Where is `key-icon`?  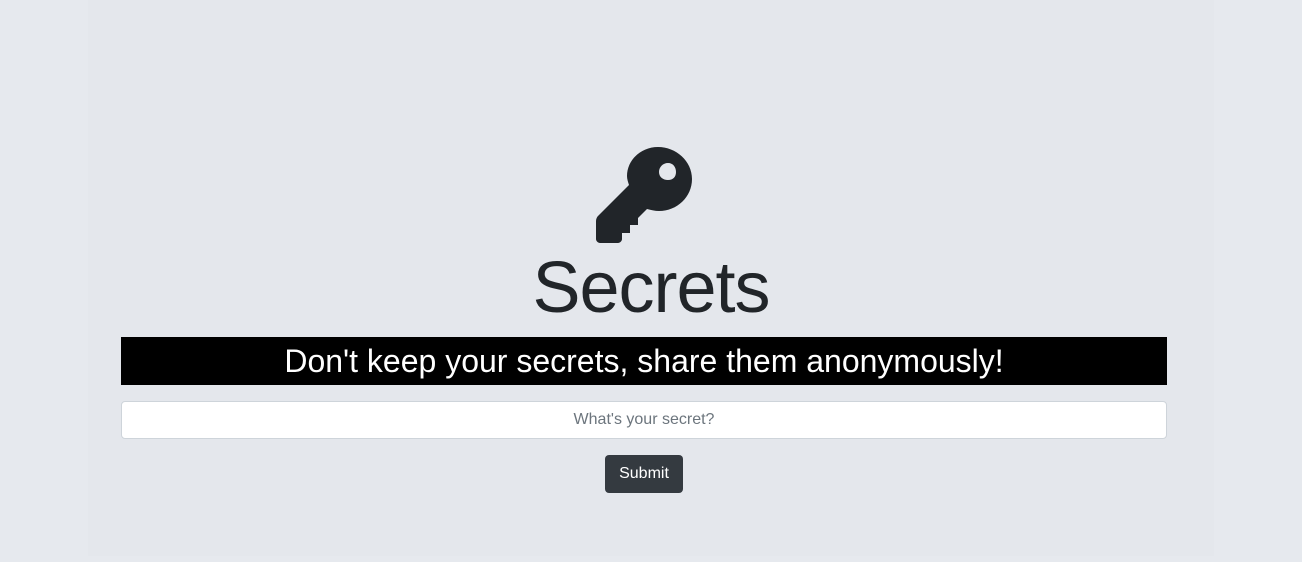
key-icon is located at coordinates (644, 195).